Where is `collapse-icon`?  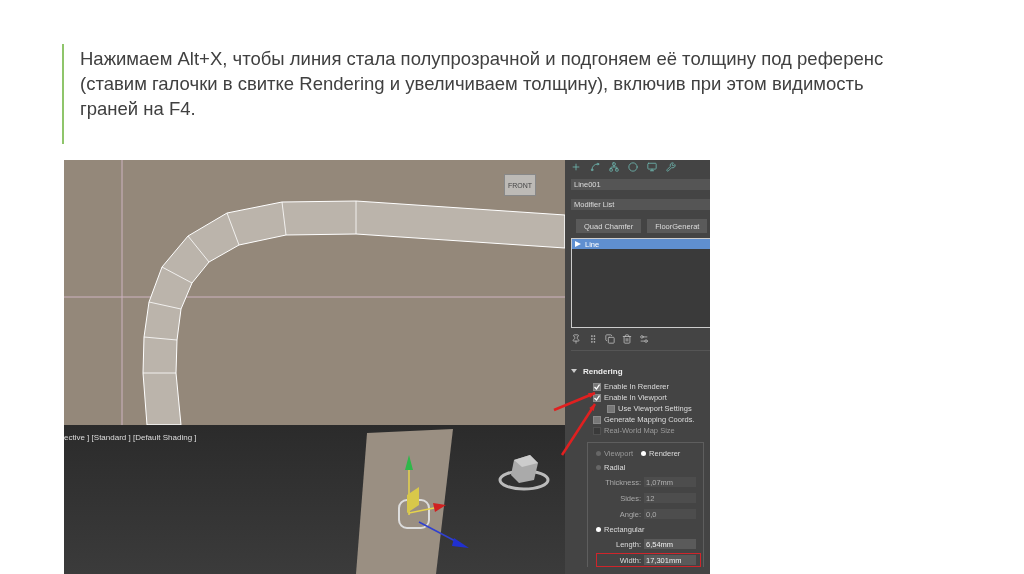 collapse-icon is located at coordinates (574, 371).